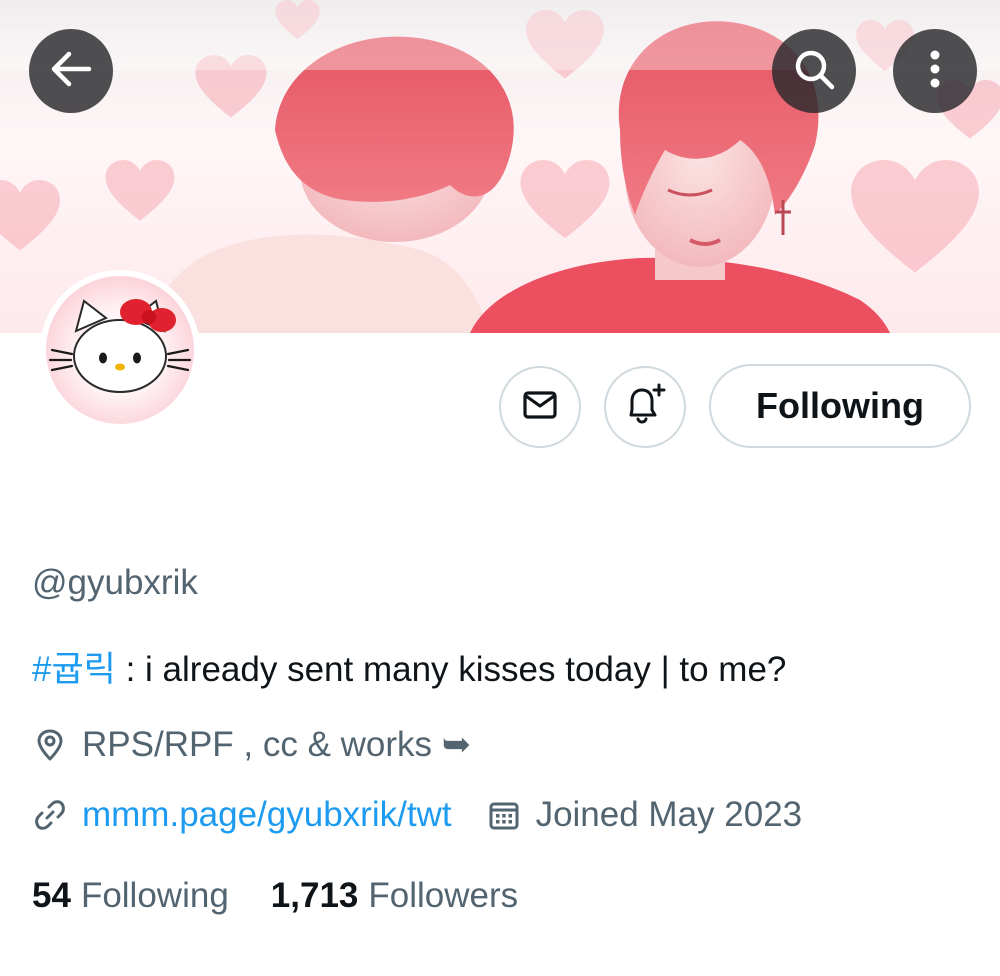 This screenshot has width=1000, height=976. I want to click on bio-hashtag-link: #귭릭, so click(74, 669).